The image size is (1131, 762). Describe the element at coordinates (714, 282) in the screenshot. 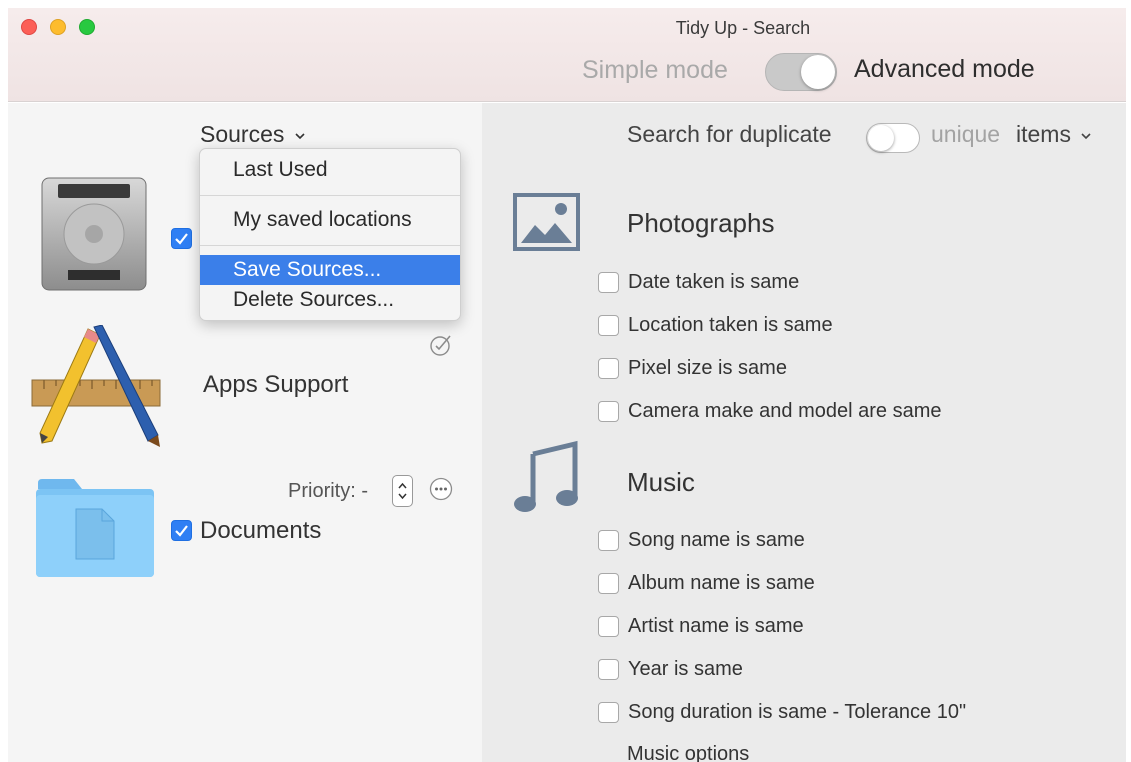

I see `option-label: Date taken is same` at that location.